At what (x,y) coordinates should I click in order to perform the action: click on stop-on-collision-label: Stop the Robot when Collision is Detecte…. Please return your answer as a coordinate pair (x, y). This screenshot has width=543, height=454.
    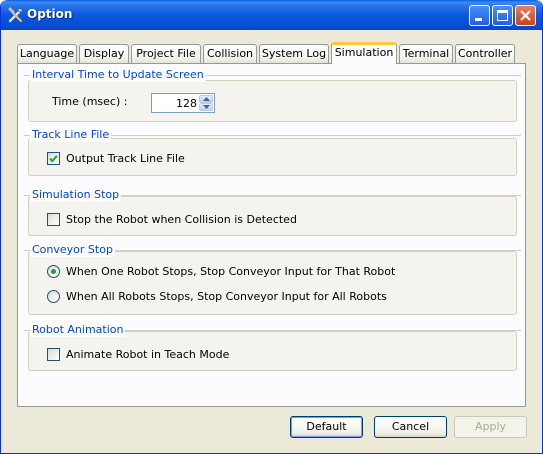
    Looking at the image, I should click on (181, 220).